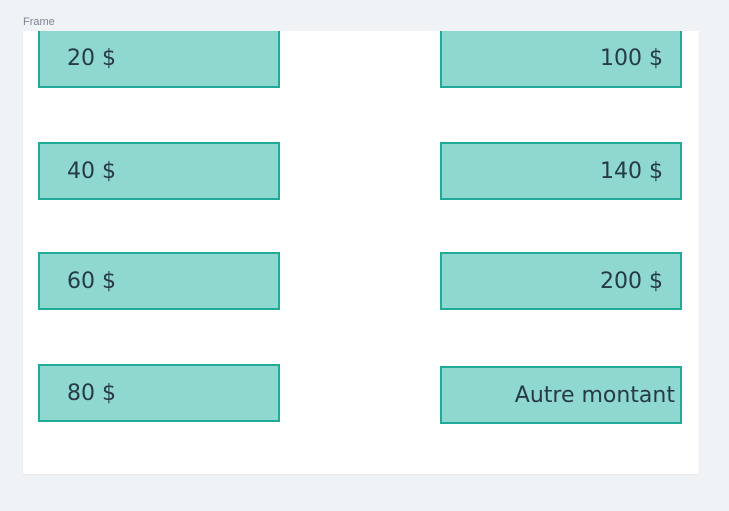 Image resolution: width=729 pixels, height=511 pixels. I want to click on amount-button-100: 100 $, so click(561, 59).